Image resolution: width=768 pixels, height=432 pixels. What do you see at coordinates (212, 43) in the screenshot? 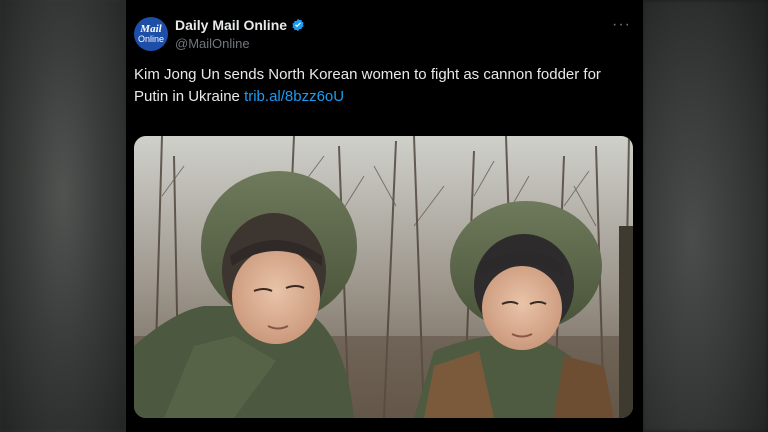
I see `account-handle: @MailOnline` at bounding box center [212, 43].